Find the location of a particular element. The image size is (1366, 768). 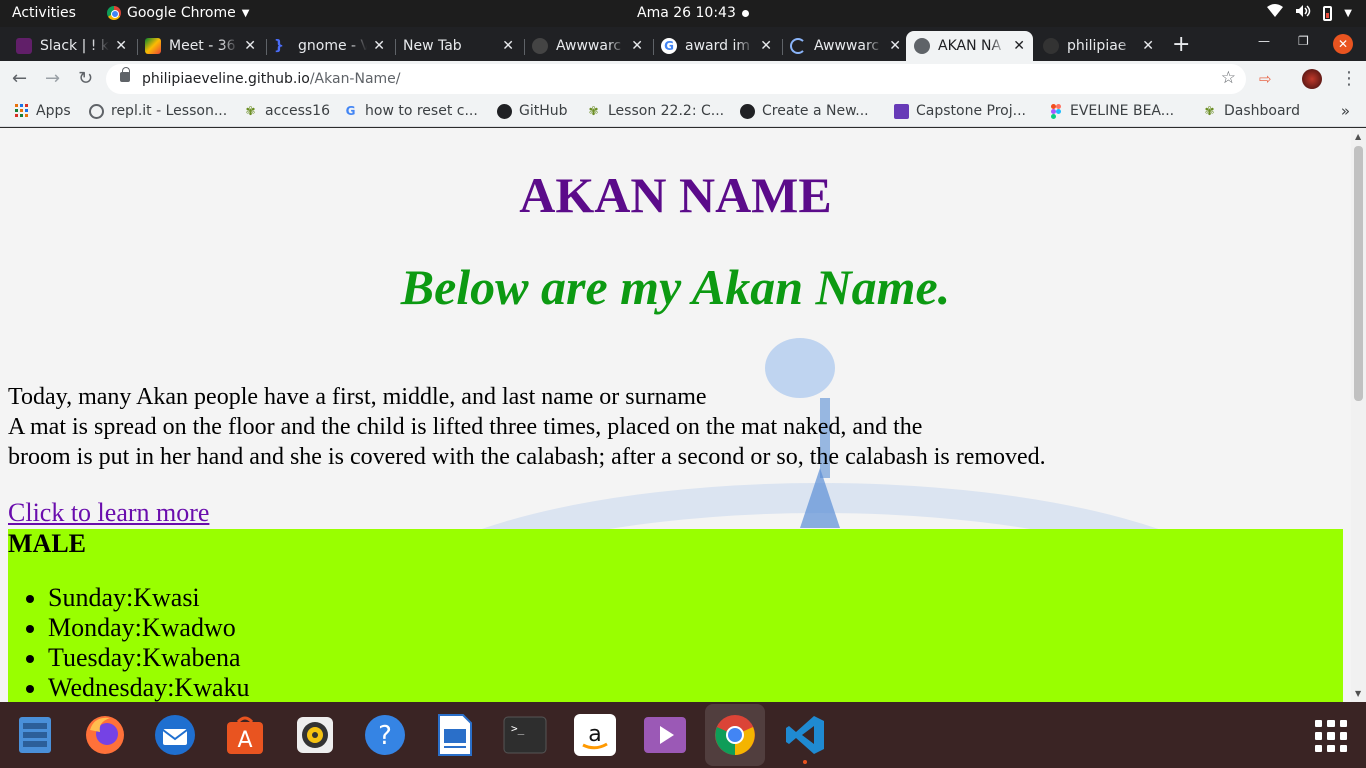

tab-gnome: } gnome - V ✕ is located at coordinates (329, 46).